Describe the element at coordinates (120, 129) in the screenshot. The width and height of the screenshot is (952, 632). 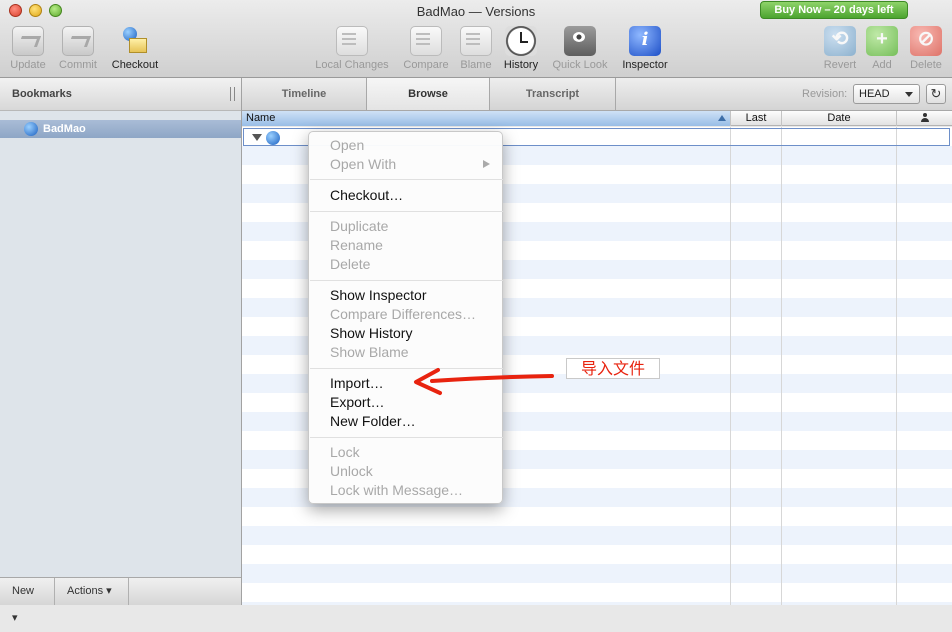
I see `sidebar-item-badmao: BadMao` at that location.